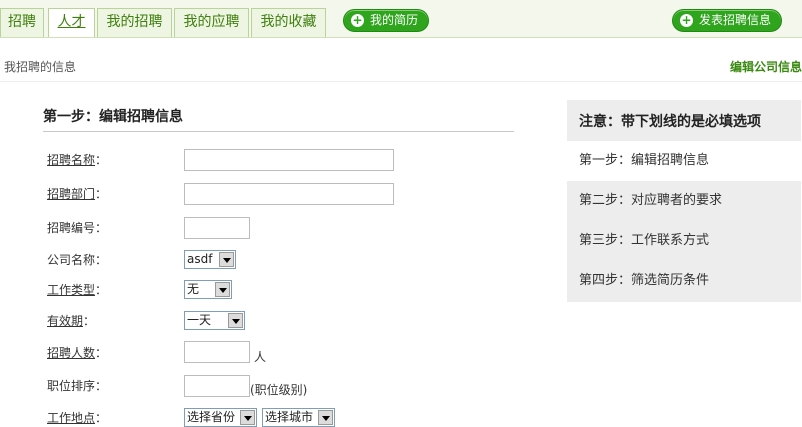 The image size is (802, 427). What do you see at coordinates (217, 352) in the screenshot?
I see `headcount-input` at bounding box center [217, 352].